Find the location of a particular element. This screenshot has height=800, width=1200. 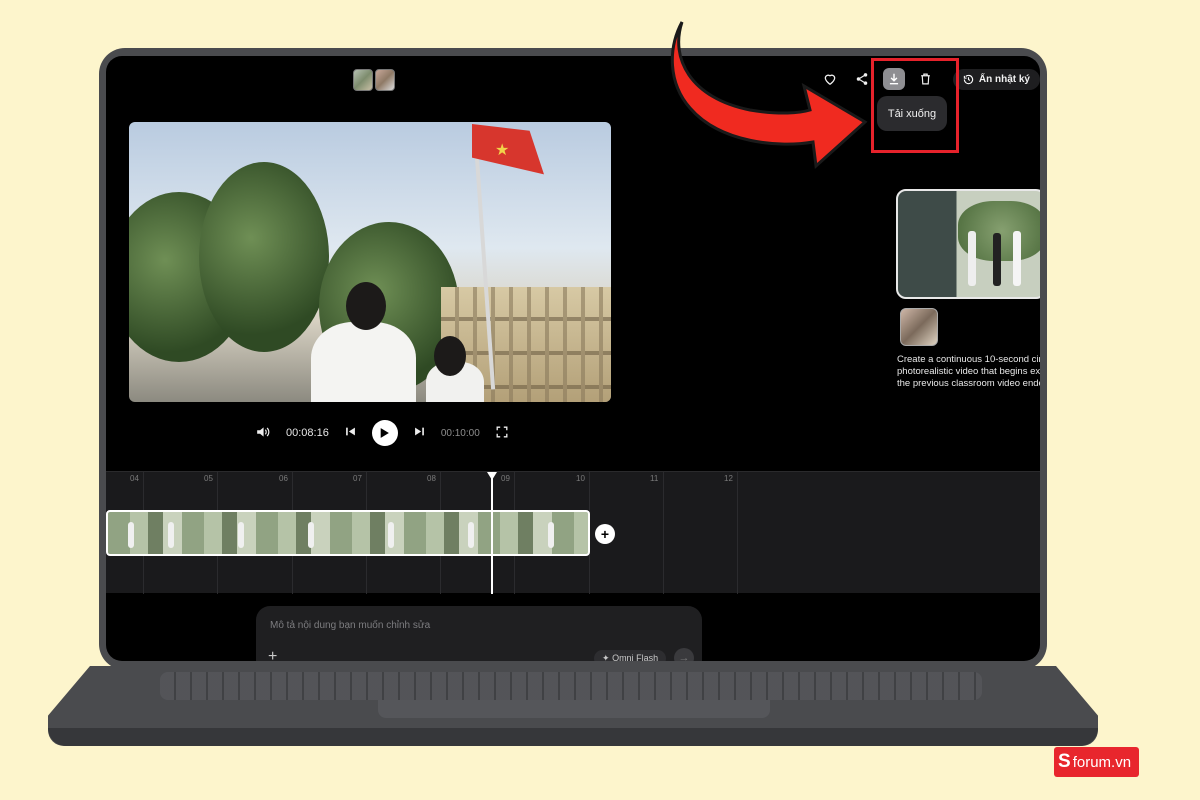

timeline-tick: 09 is located at coordinates (505, 478).